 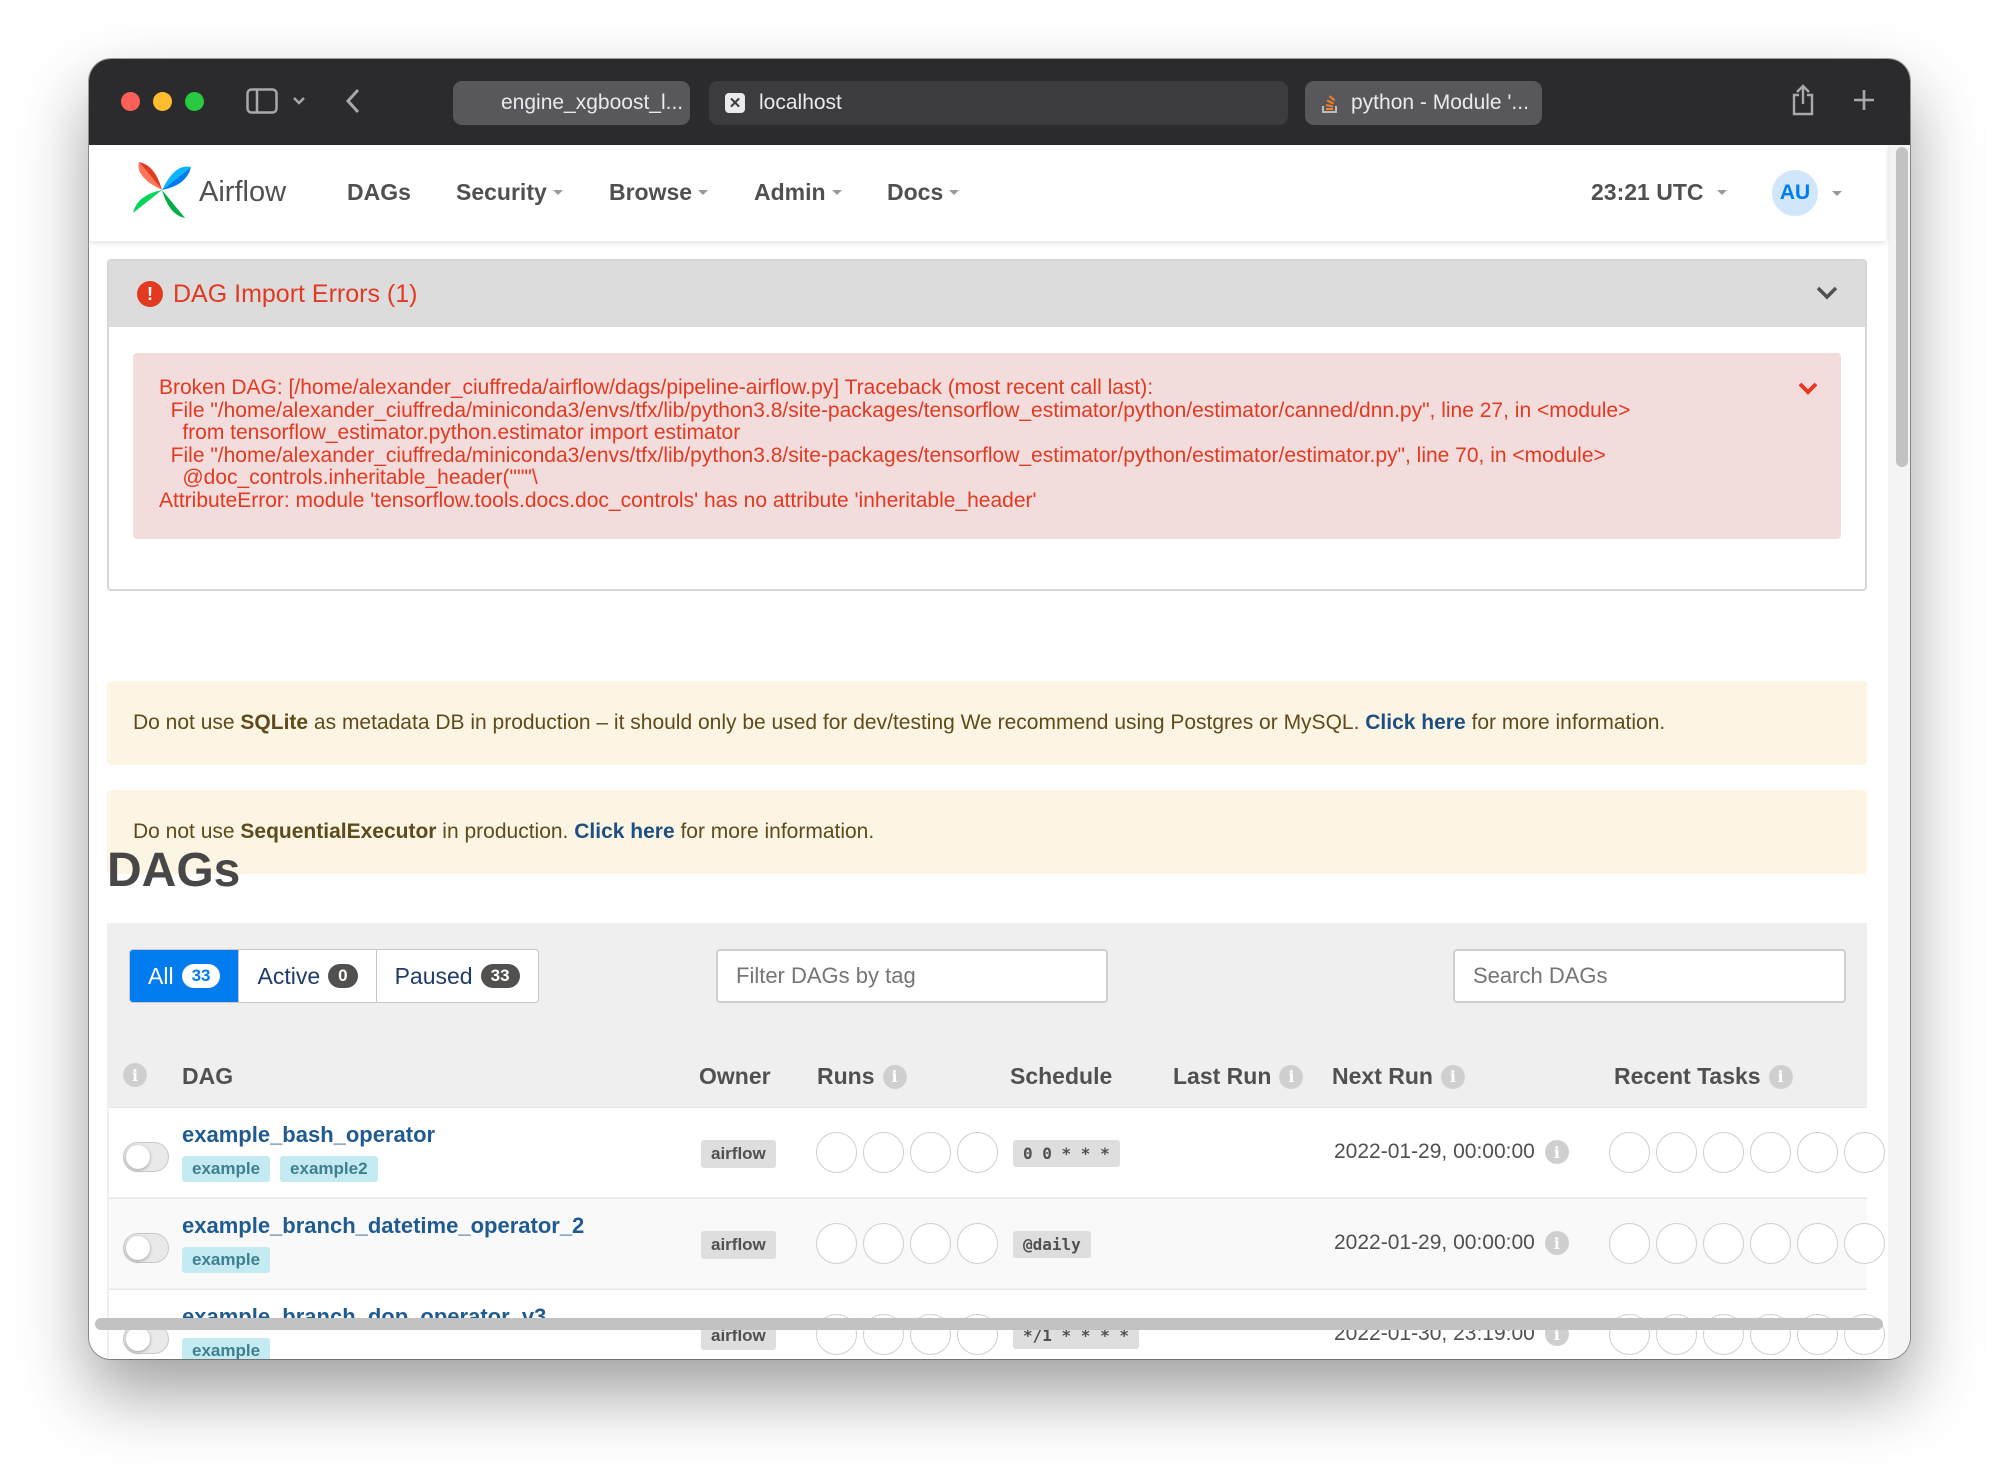 I want to click on column-header-last-run: Last Run i, so click(x=1238, y=1076).